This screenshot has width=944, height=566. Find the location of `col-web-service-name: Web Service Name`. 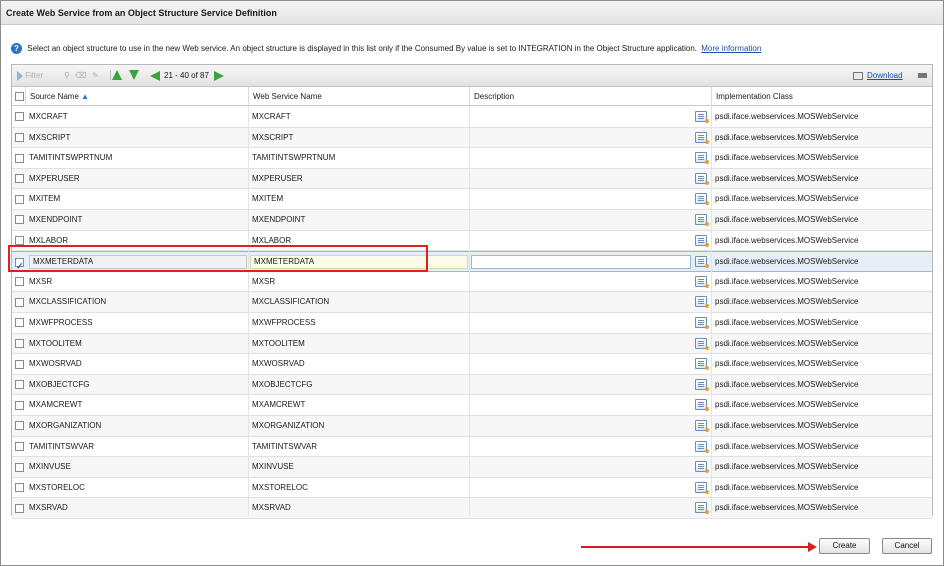

col-web-service-name: Web Service Name is located at coordinates (359, 96).